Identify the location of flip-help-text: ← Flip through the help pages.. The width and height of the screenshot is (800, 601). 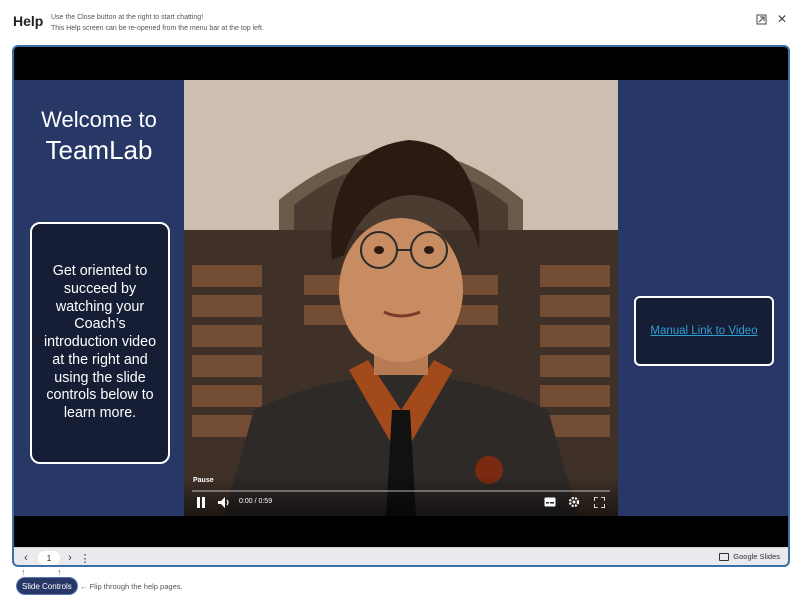
(131, 586).